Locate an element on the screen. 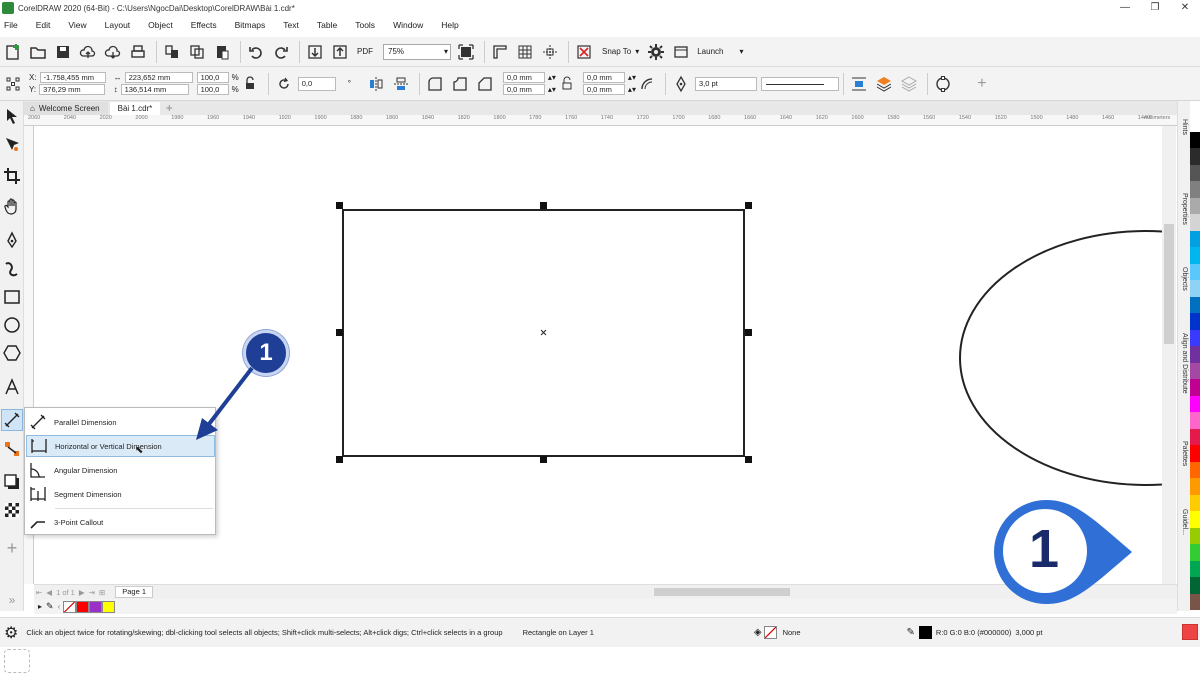 The image size is (1200, 675). launch-dropdown: Launch is located at coordinates (710, 51).